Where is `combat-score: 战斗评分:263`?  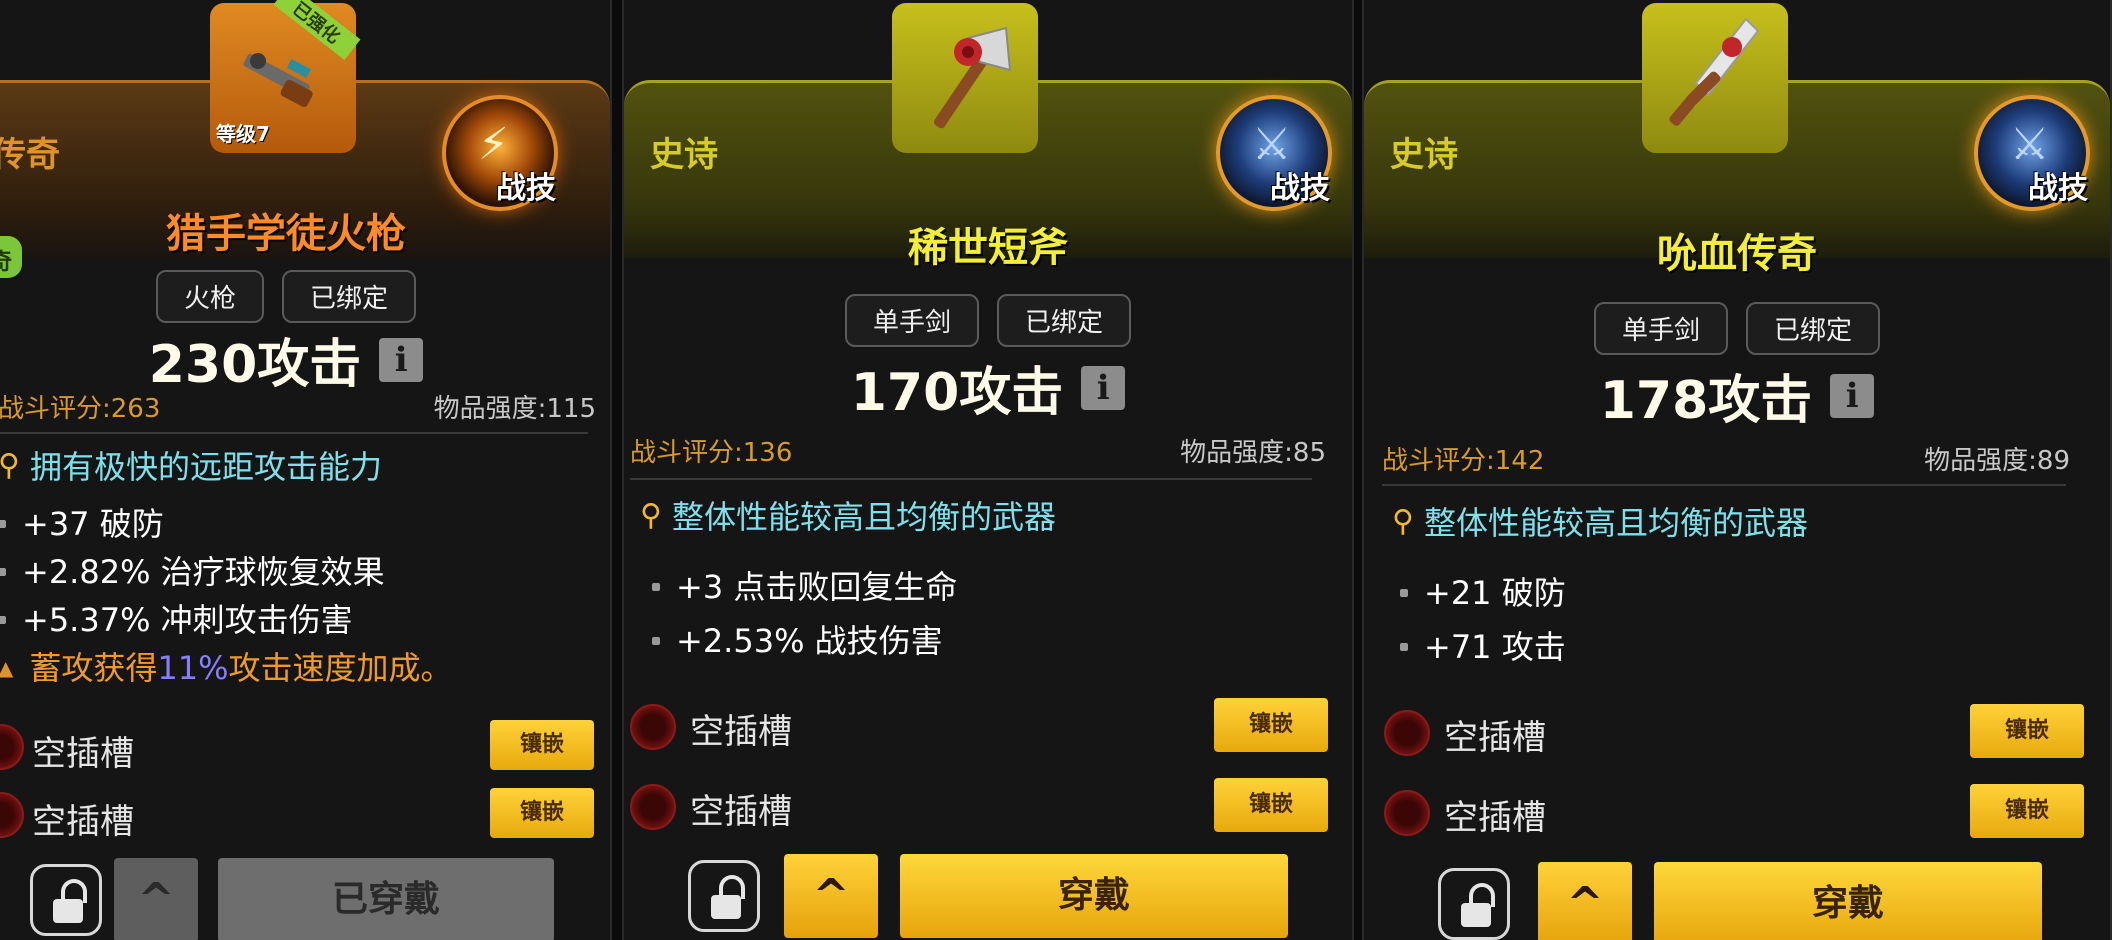
combat-score: 战斗评分:263 is located at coordinates (80, 409).